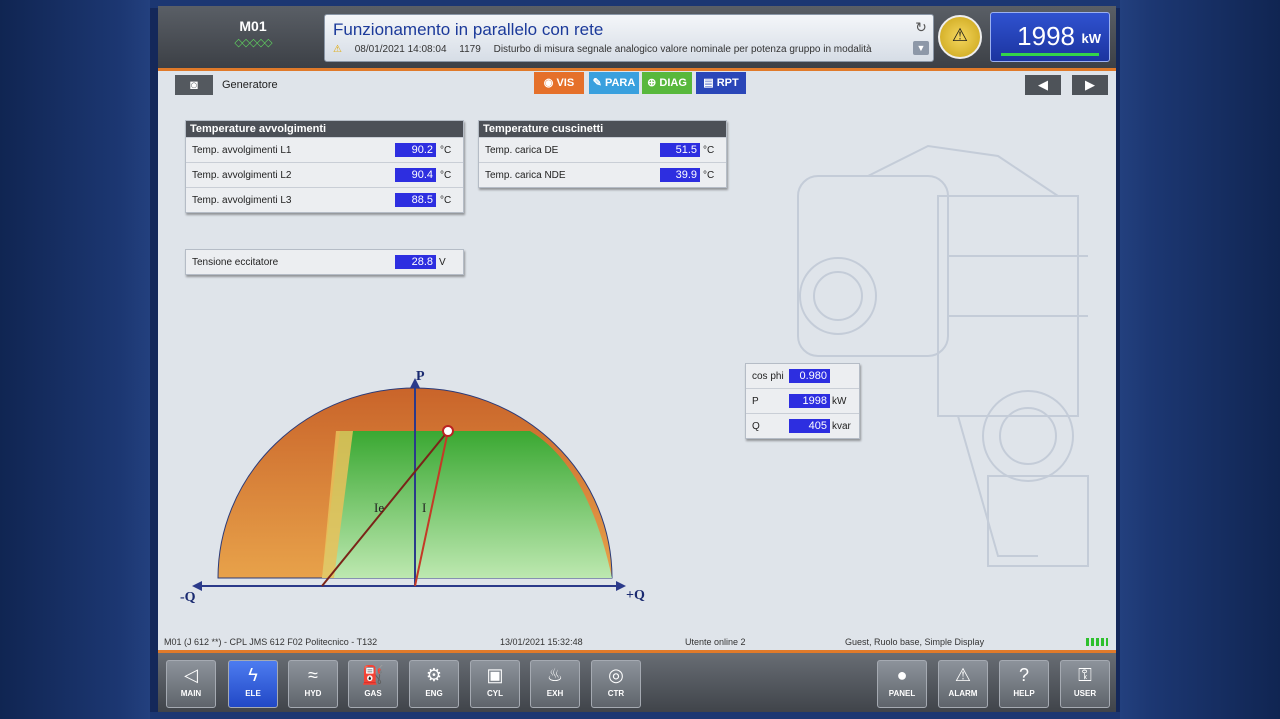  I want to click on winding-row-l3: Temp. avvolgimenti L3 88.5 °C, so click(324, 199).